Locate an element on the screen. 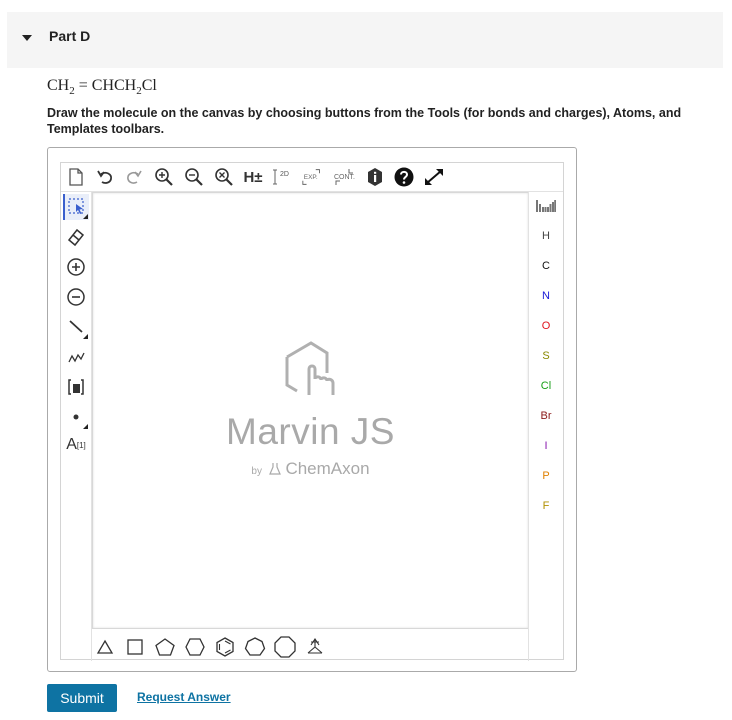 Image resolution: width=732 pixels, height=720 pixels. atom-button-n: N is located at coordinates (546, 296).